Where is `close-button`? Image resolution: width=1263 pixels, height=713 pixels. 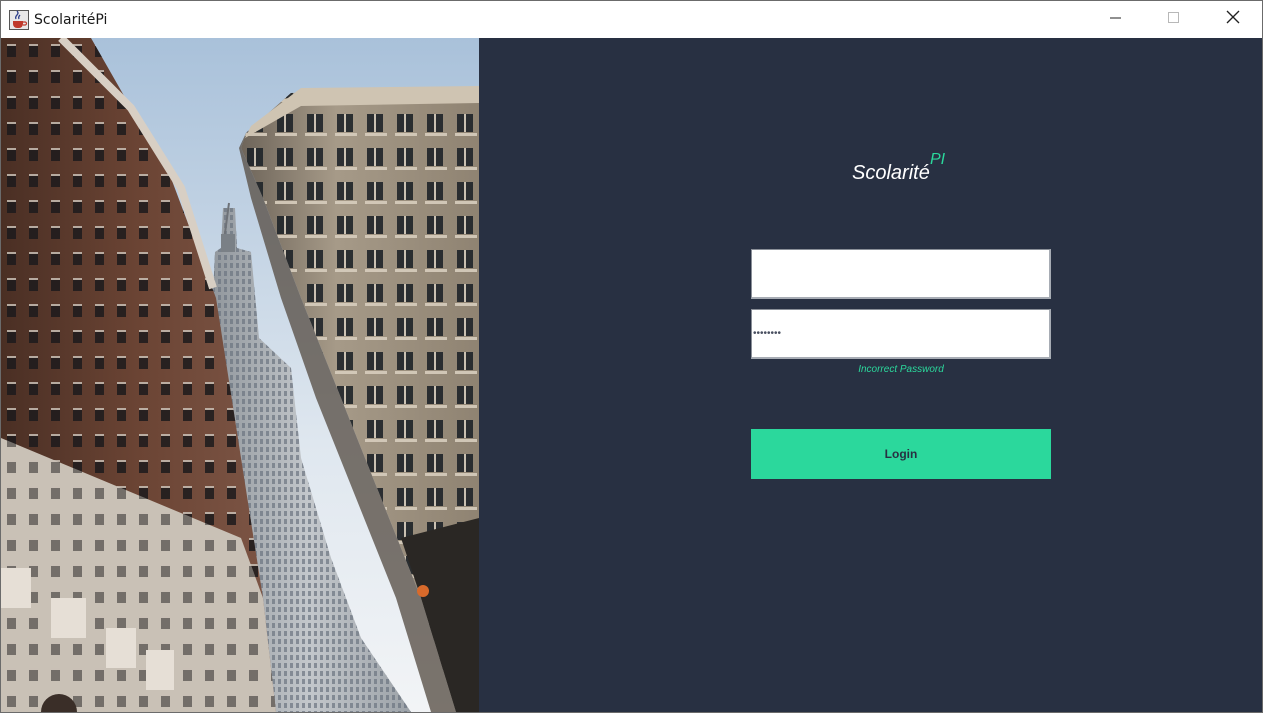 close-button is located at coordinates (1233, 19).